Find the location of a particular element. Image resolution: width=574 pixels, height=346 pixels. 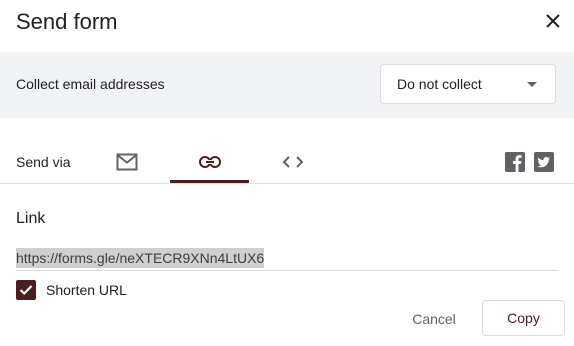

tabs-divider is located at coordinates (287, 183).